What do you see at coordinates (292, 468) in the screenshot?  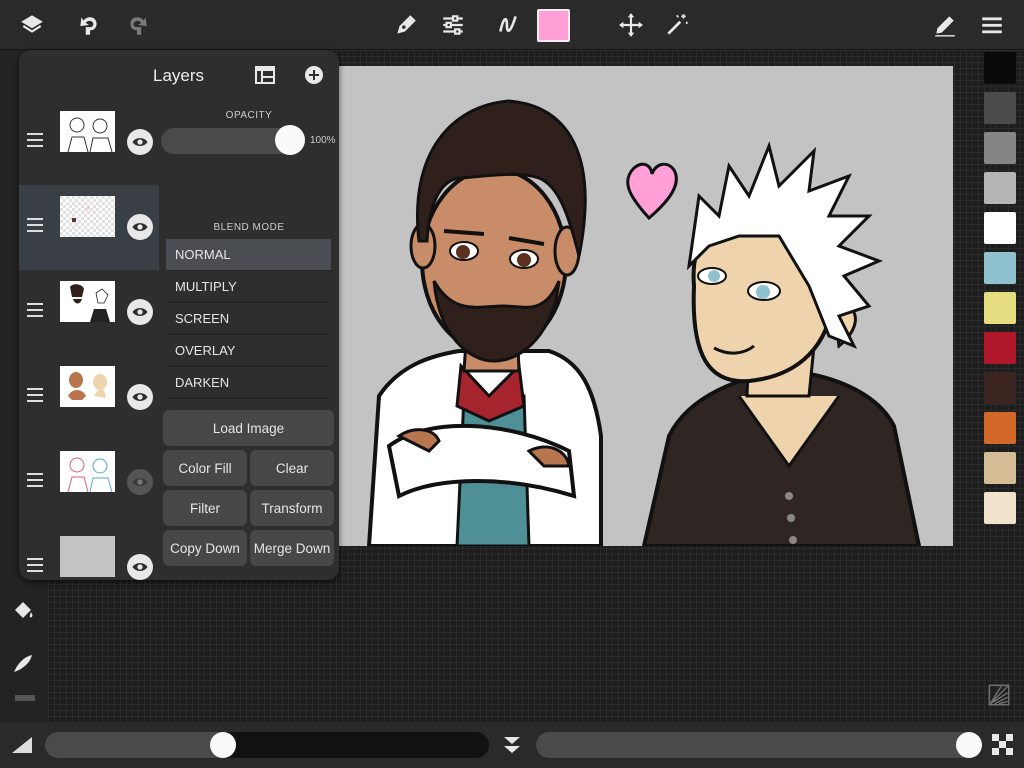 I see `clear-button: Clear` at bounding box center [292, 468].